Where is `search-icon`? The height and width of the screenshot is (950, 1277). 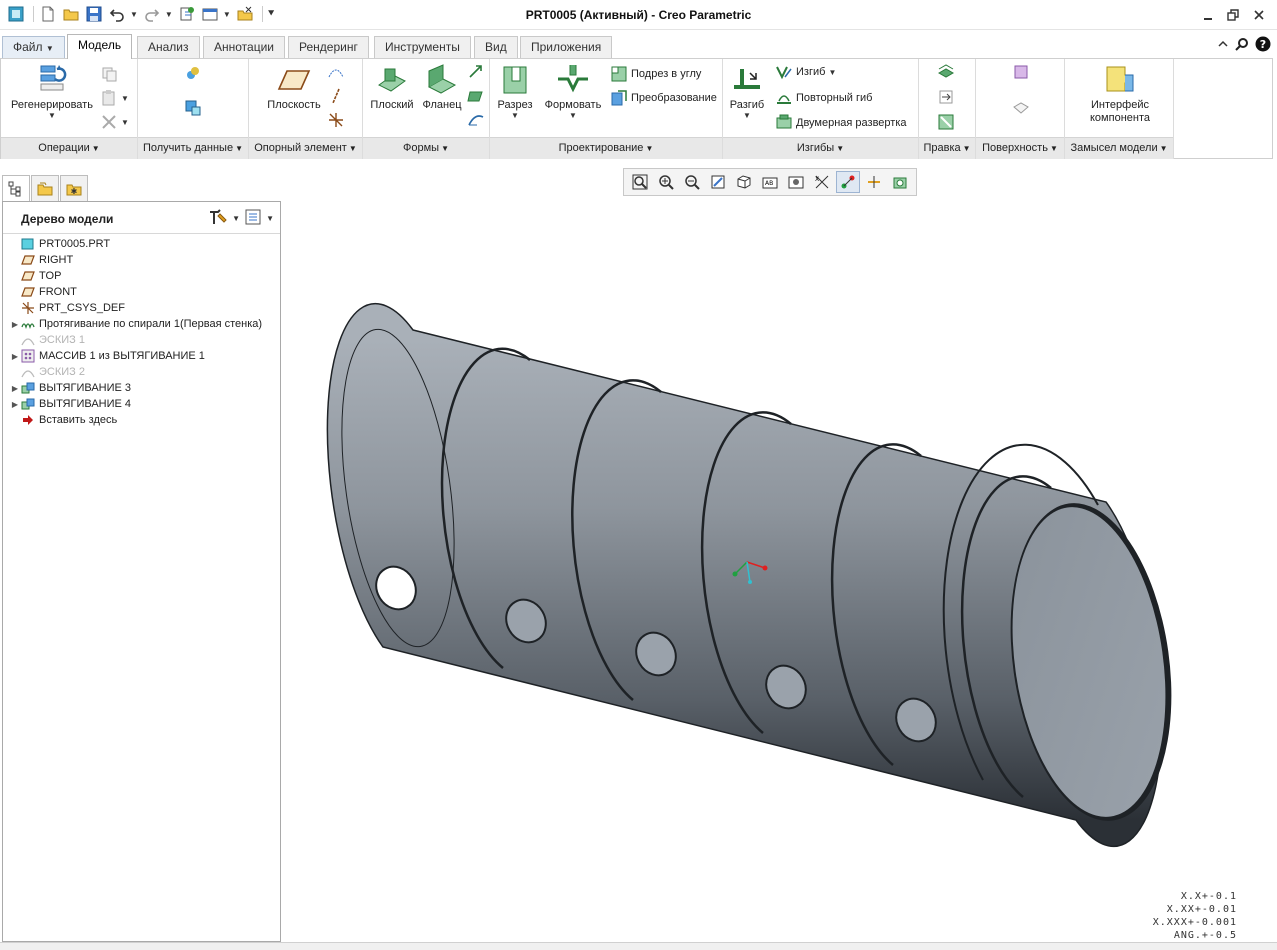
search-icon is located at coordinates (1242, 45).